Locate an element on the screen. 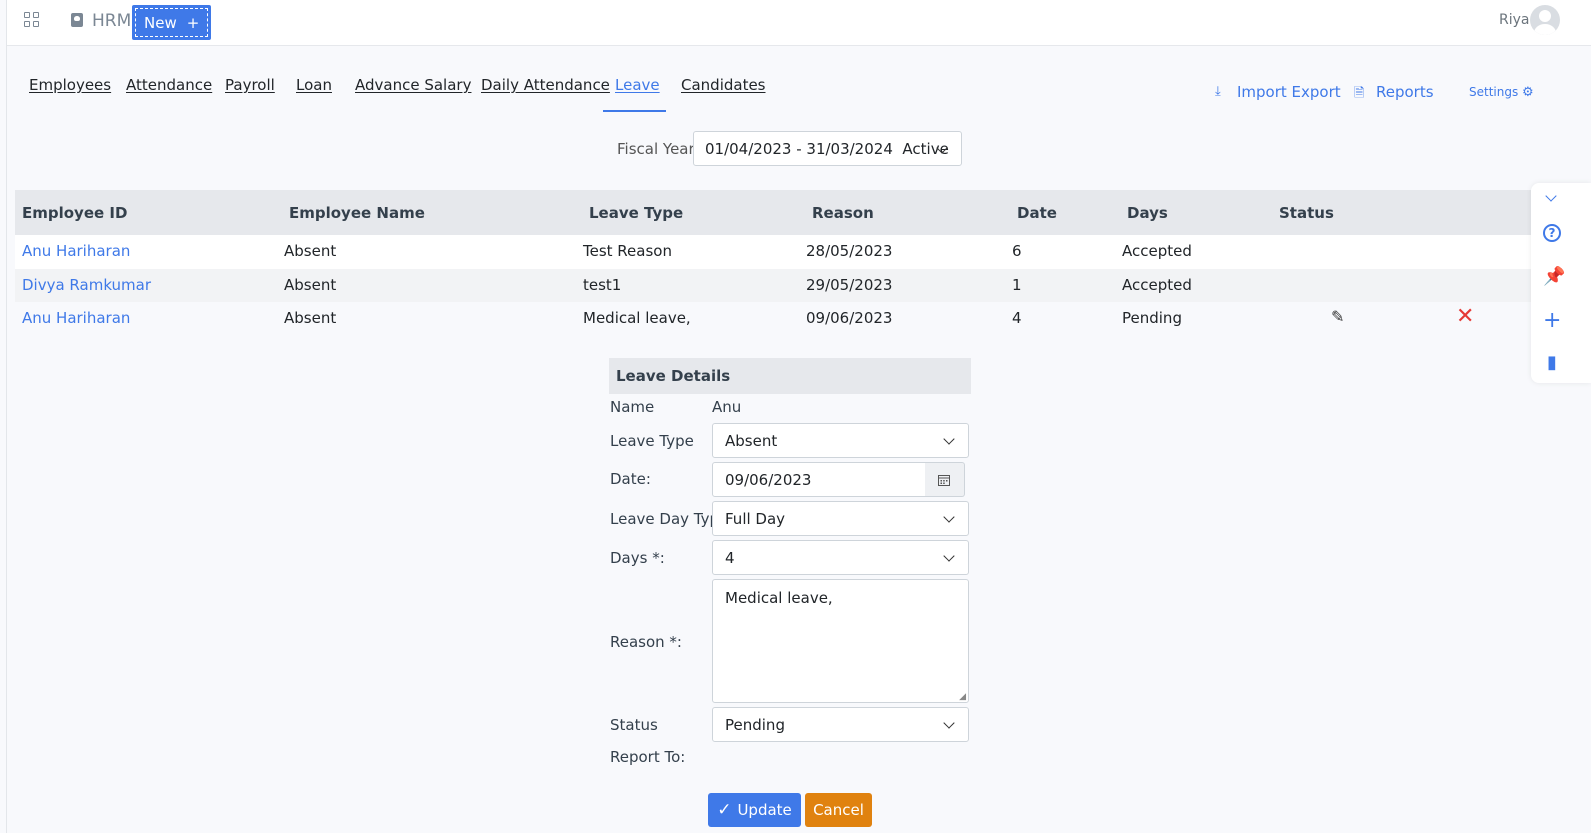  left-border is located at coordinates (6, 416).